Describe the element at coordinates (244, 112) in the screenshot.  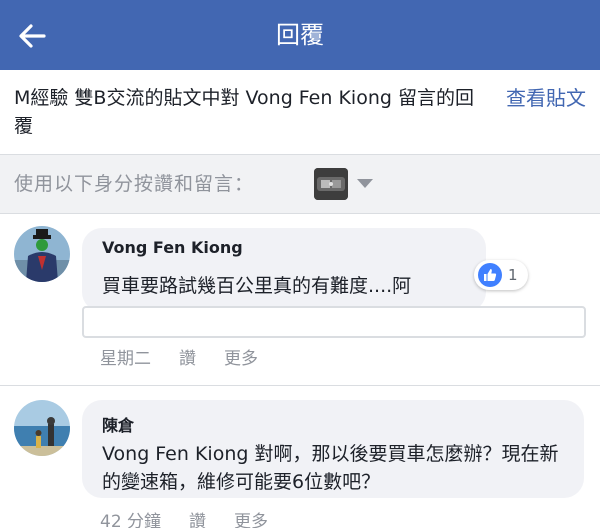
I see `reply-context-text: M經驗 雙B交流的貼文中對 Vong Fen Kiong 留言的回覆` at that location.